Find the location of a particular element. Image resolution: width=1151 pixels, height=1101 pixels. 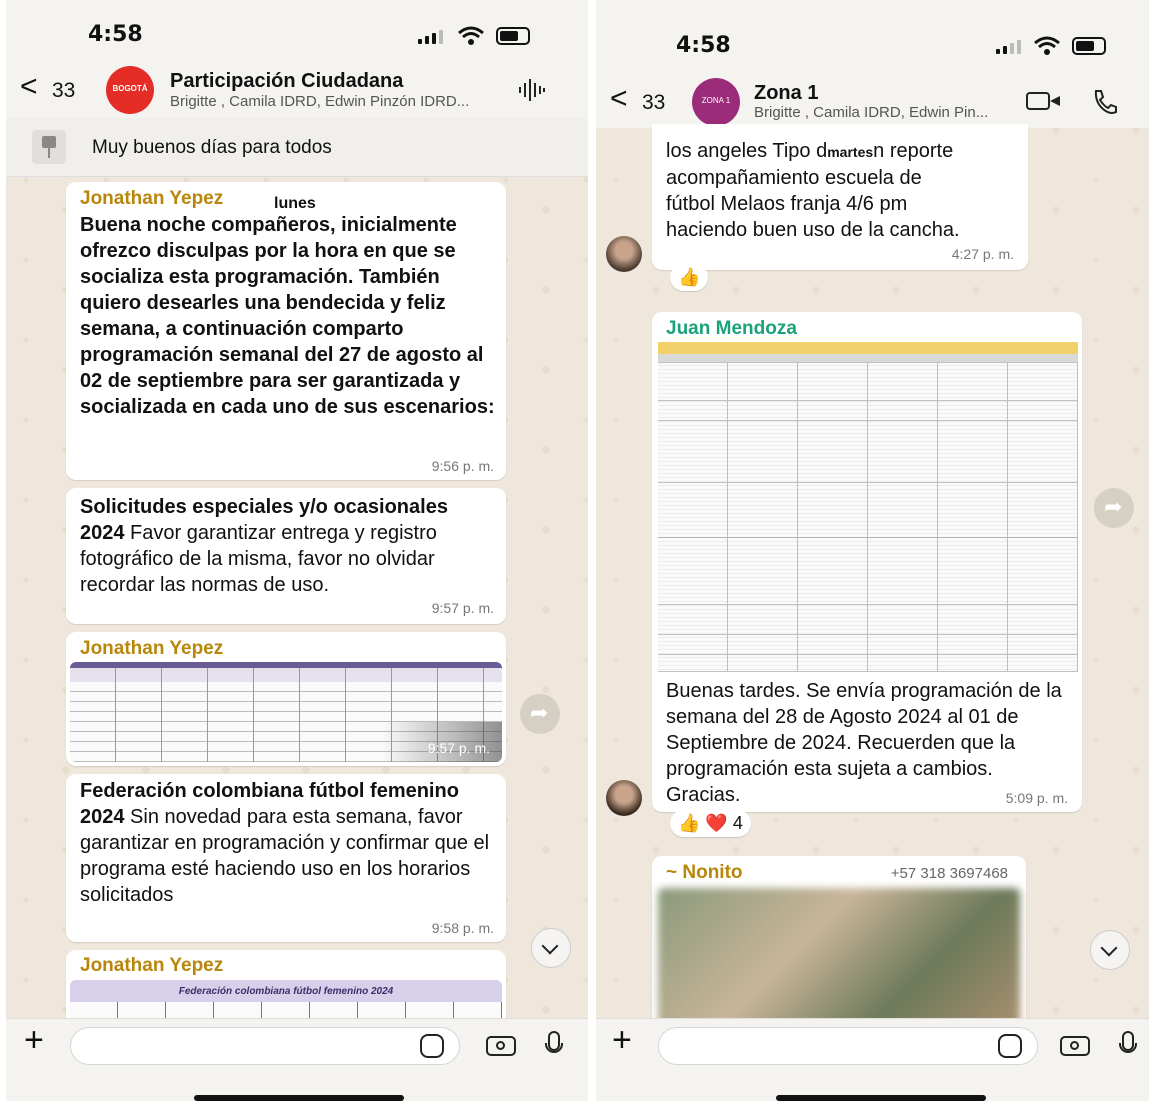

pin-icon is located at coordinates (49, 147).